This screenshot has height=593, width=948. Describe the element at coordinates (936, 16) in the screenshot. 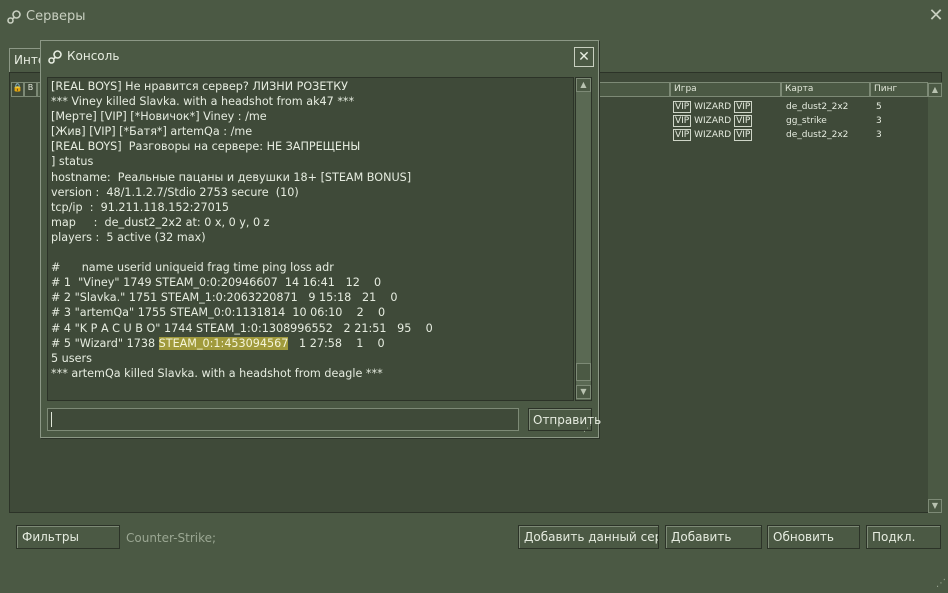

I see `window-close-button: ✕` at that location.